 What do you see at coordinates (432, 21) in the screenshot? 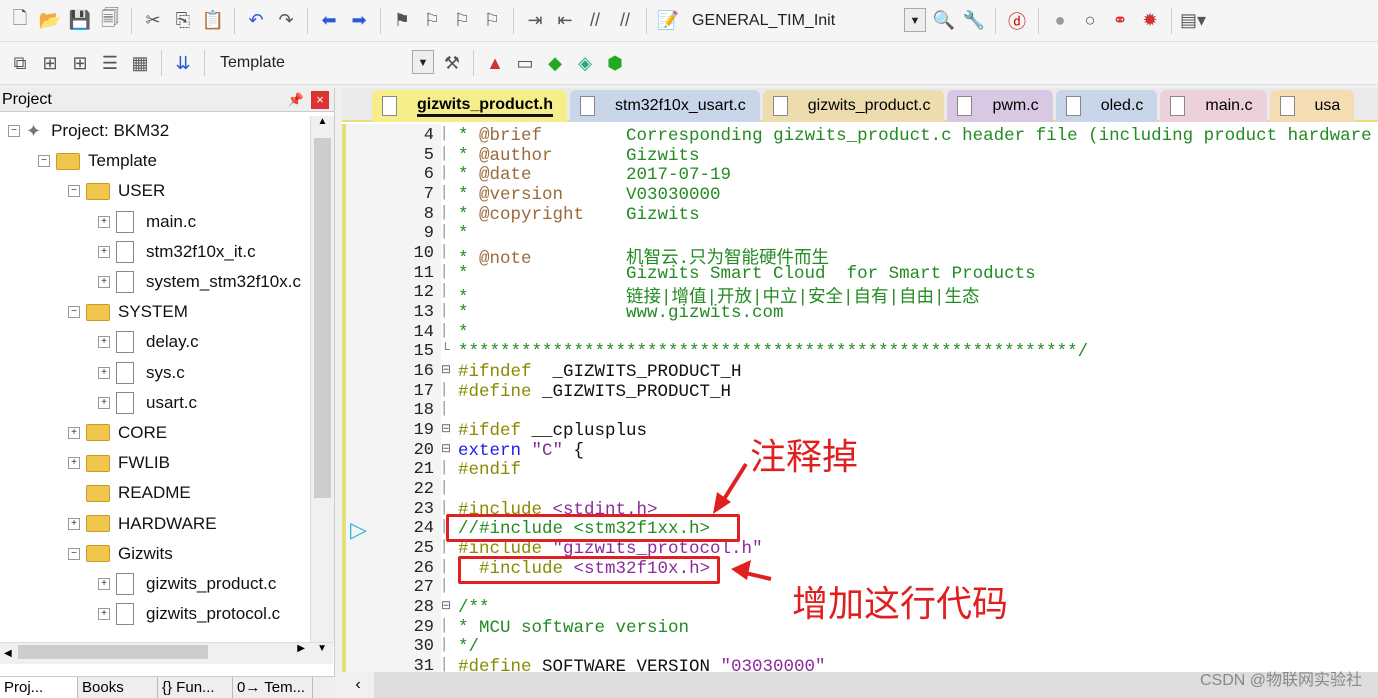
I see `prev-bookmark-icon: ⚐` at bounding box center [432, 21].